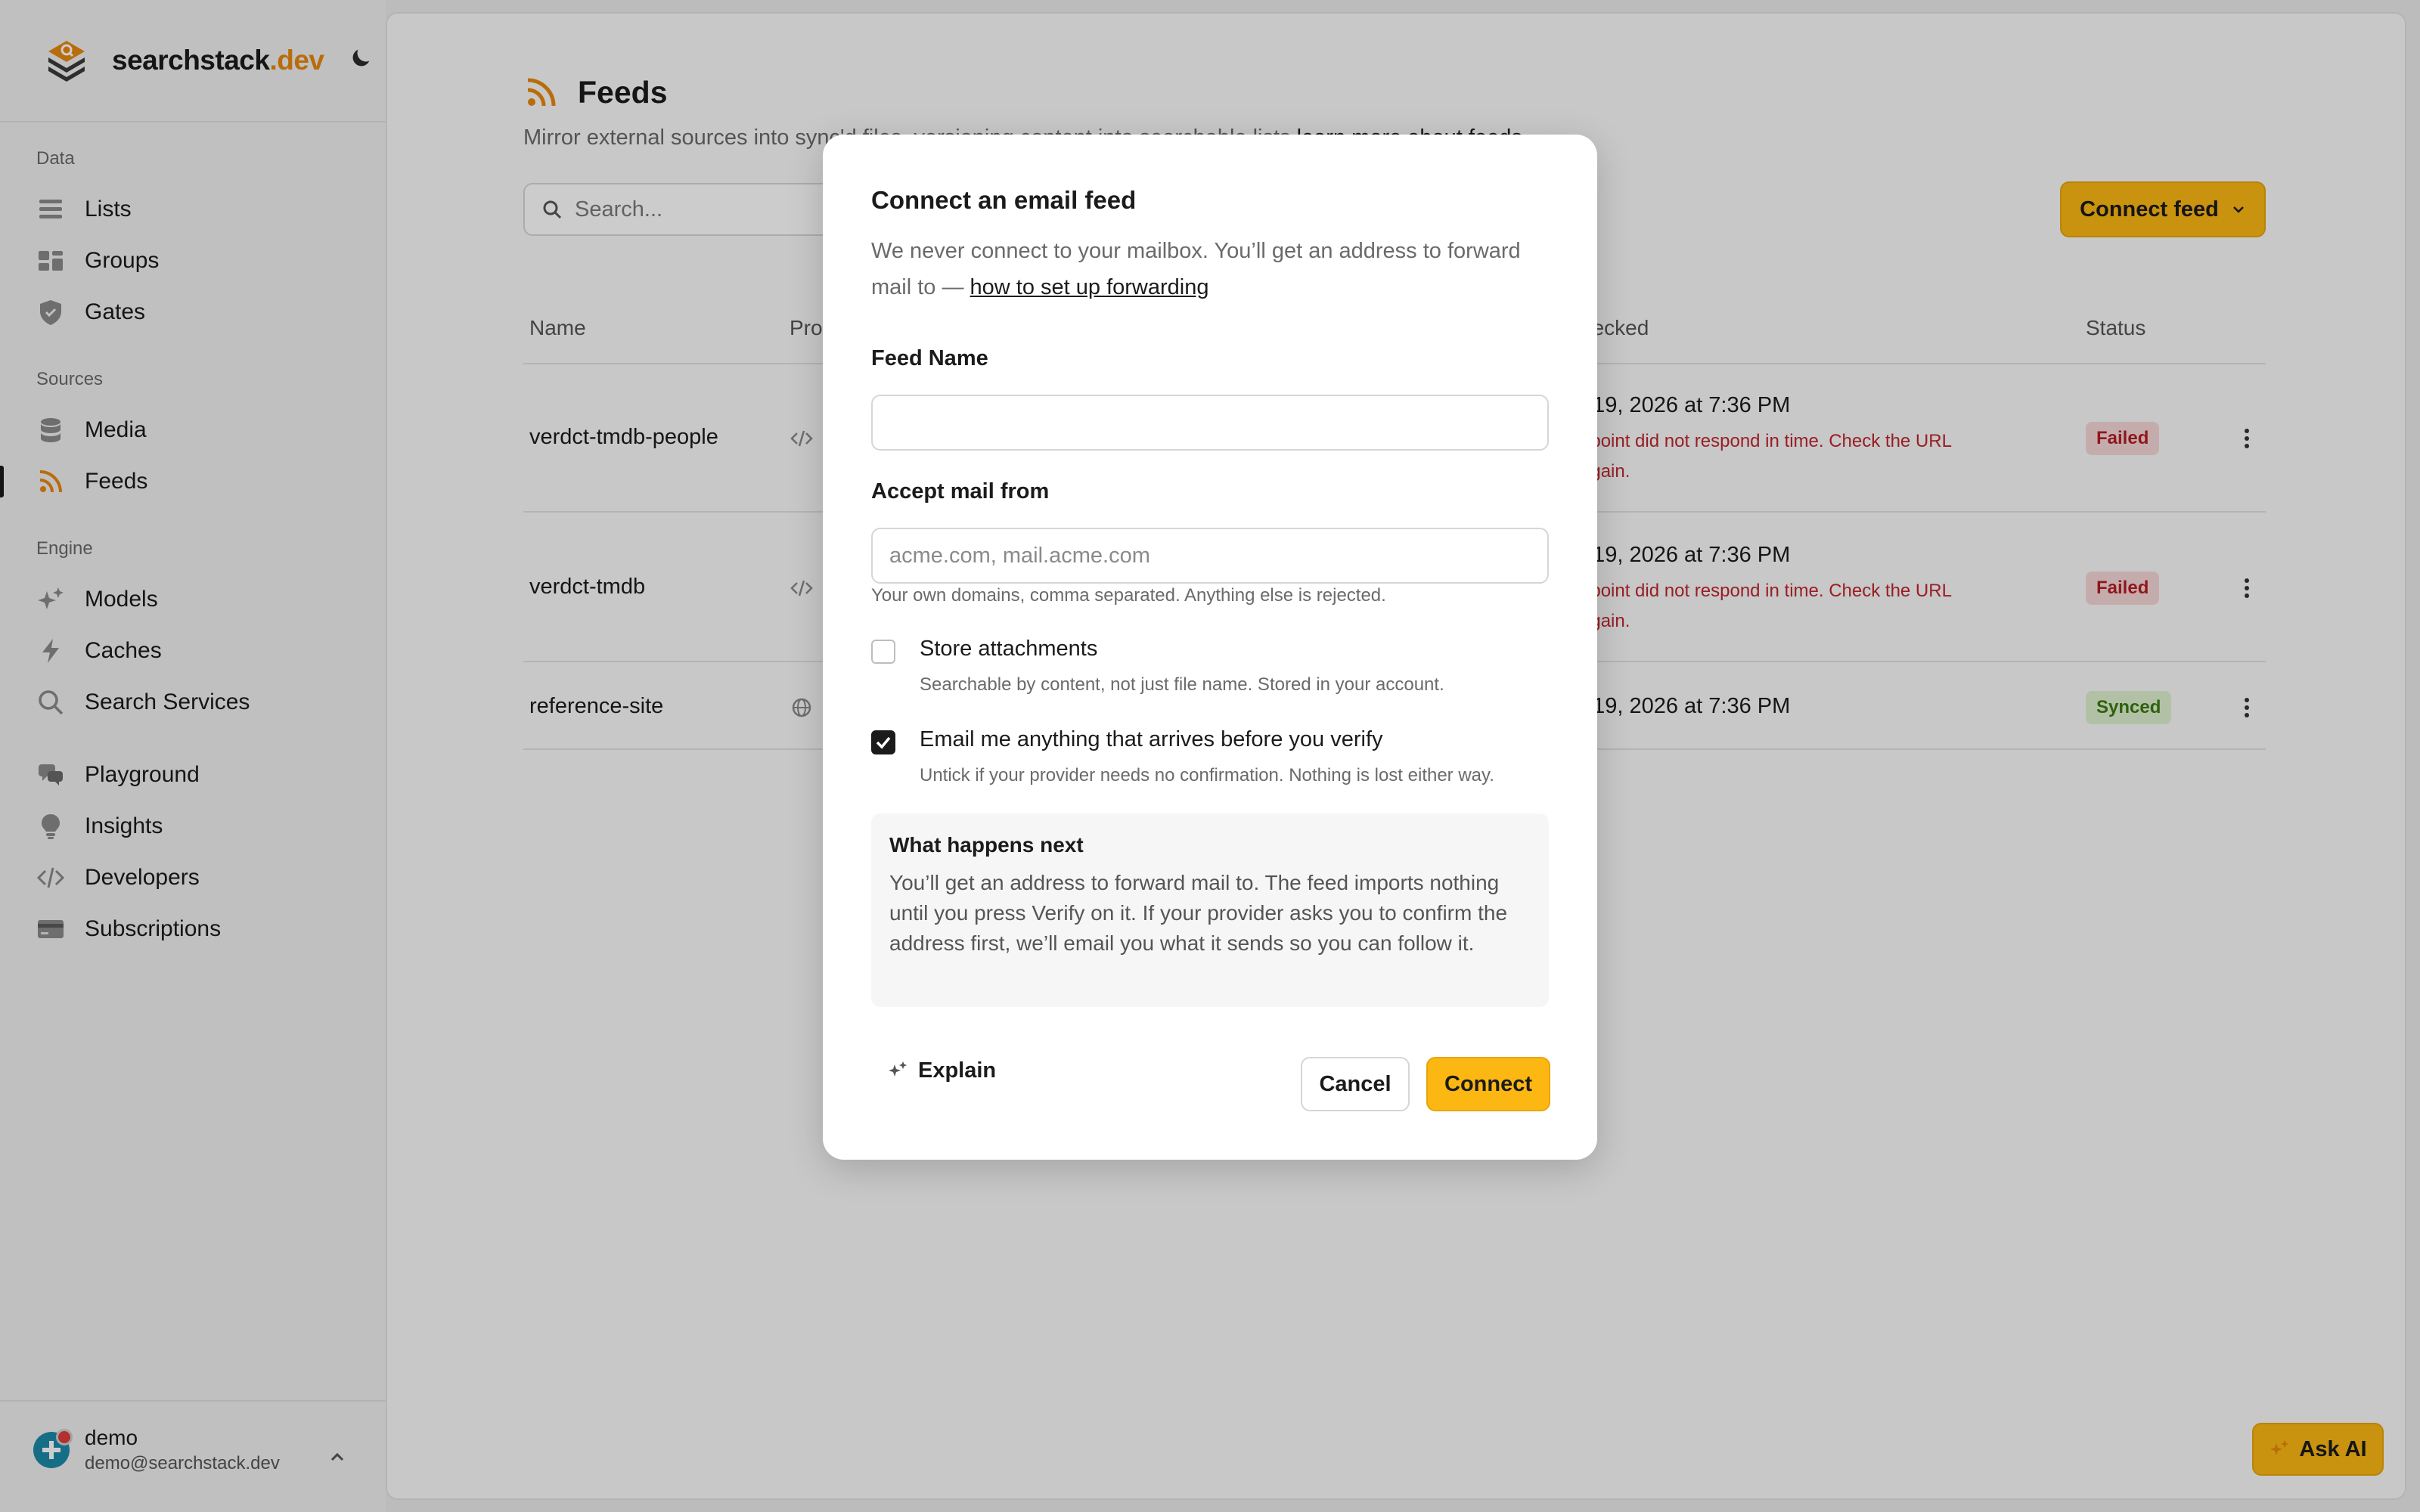 The height and width of the screenshot is (1512, 2420). What do you see at coordinates (960, 491) in the screenshot?
I see `accept-mail-label: Accept mail from` at bounding box center [960, 491].